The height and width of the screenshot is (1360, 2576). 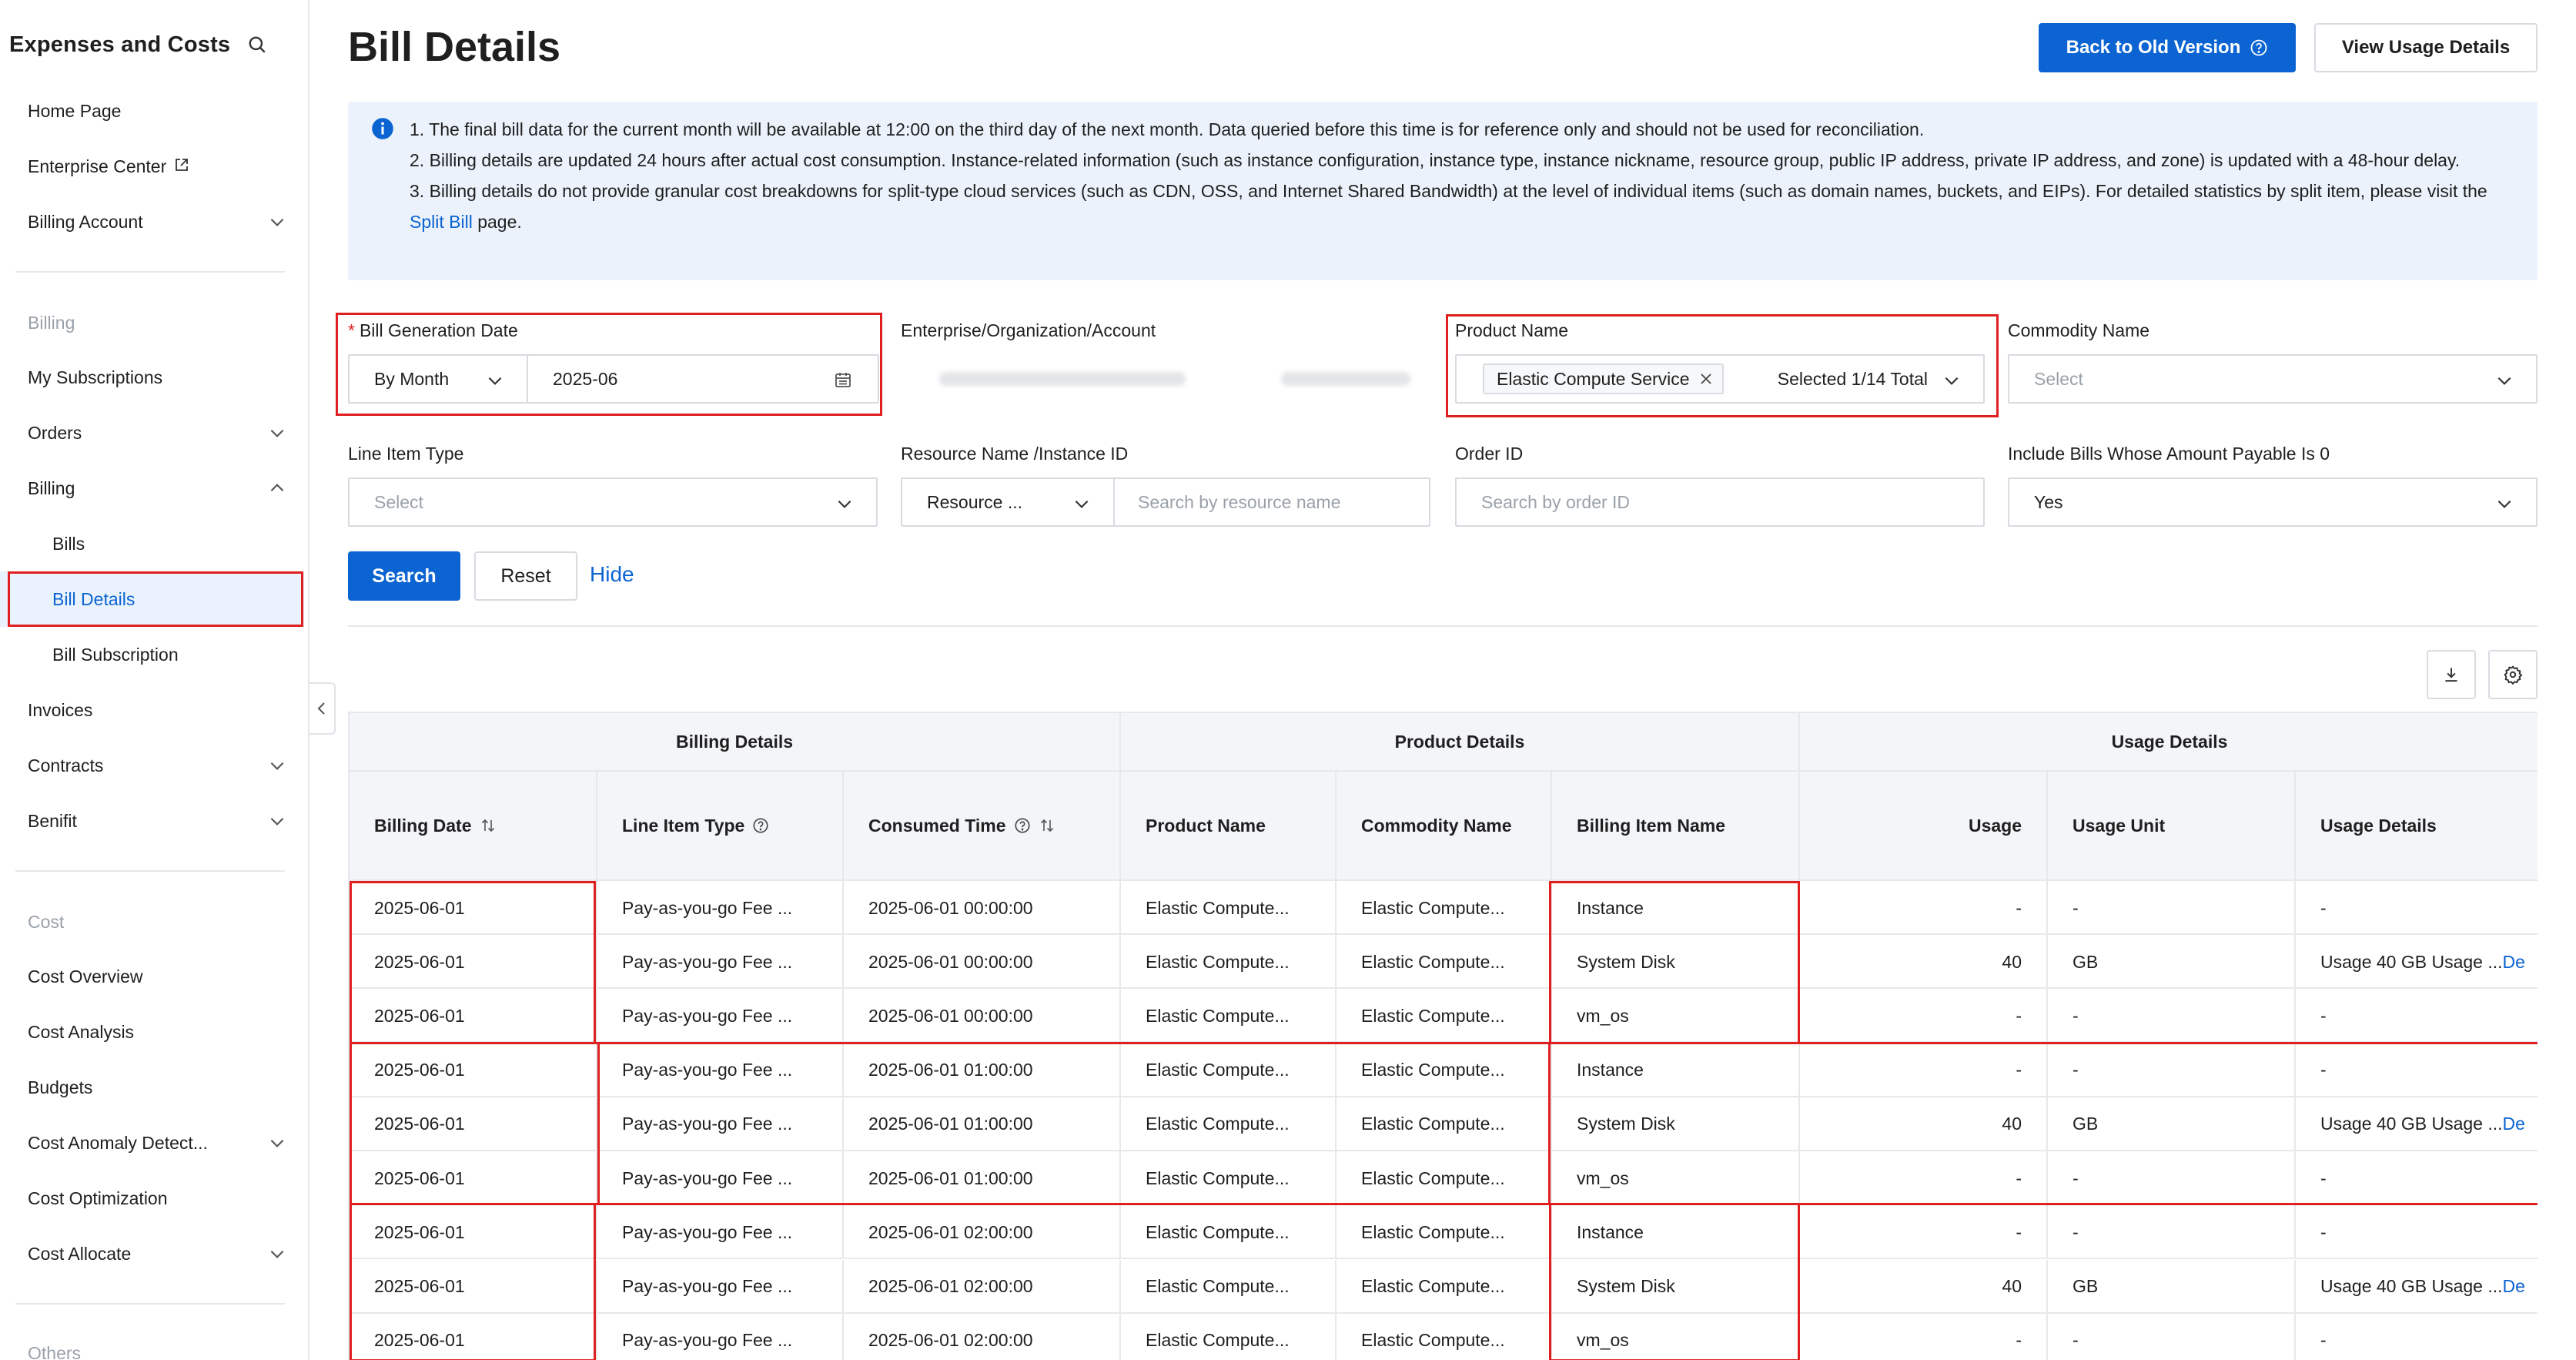 What do you see at coordinates (1271, 502) in the screenshot?
I see `resource-name-input: Search by resource name` at bounding box center [1271, 502].